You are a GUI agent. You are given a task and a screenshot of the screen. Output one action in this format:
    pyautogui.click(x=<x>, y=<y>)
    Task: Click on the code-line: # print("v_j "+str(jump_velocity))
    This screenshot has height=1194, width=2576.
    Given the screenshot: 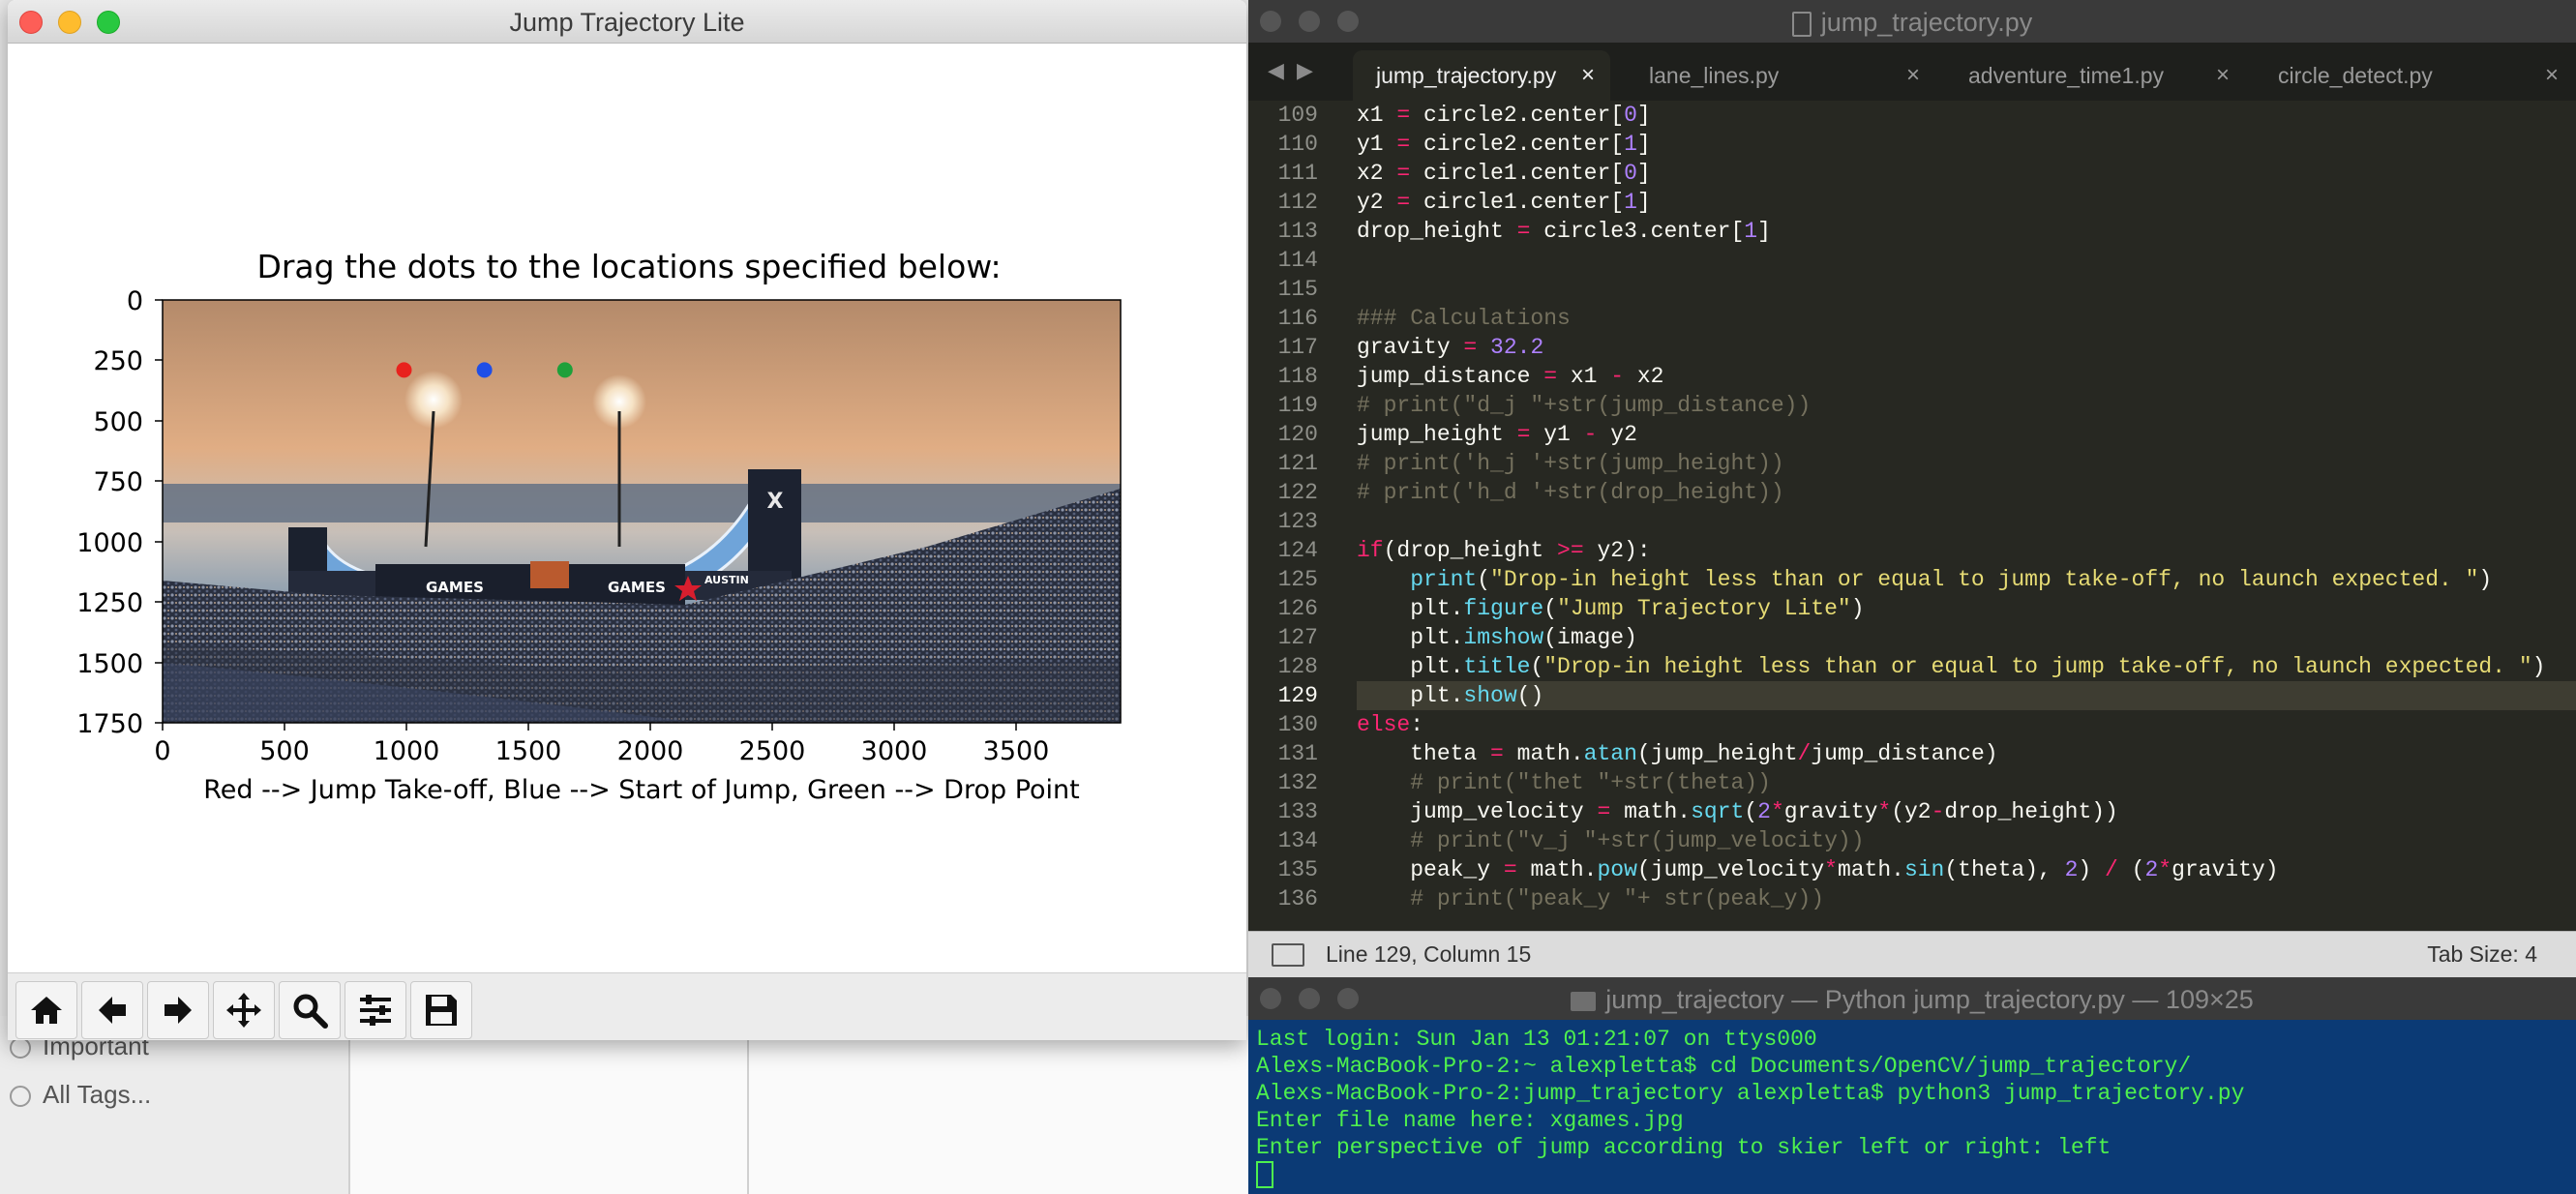 What is the action you would take?
    pyautogui.click(x=1637, y=840)
    